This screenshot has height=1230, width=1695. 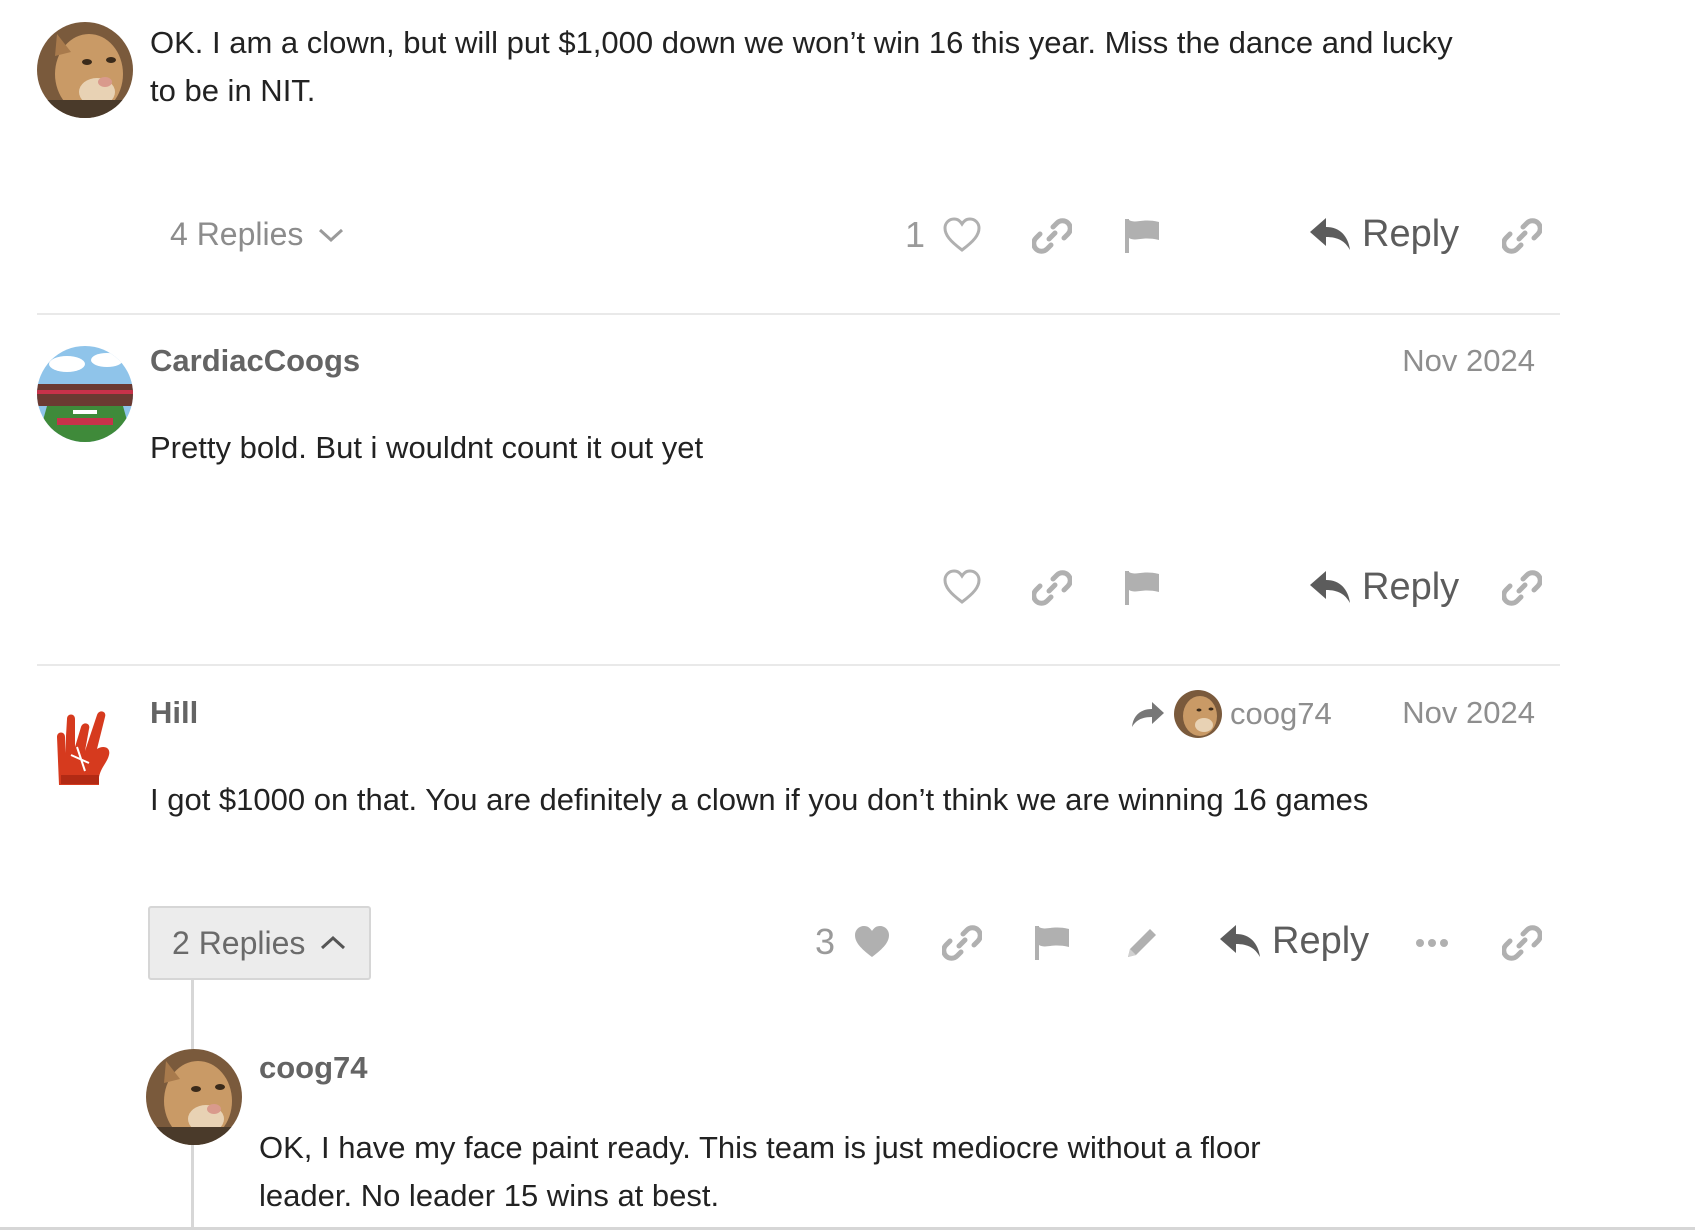 I want to click on share-arrow-icon, so click(x=1148, y=714).